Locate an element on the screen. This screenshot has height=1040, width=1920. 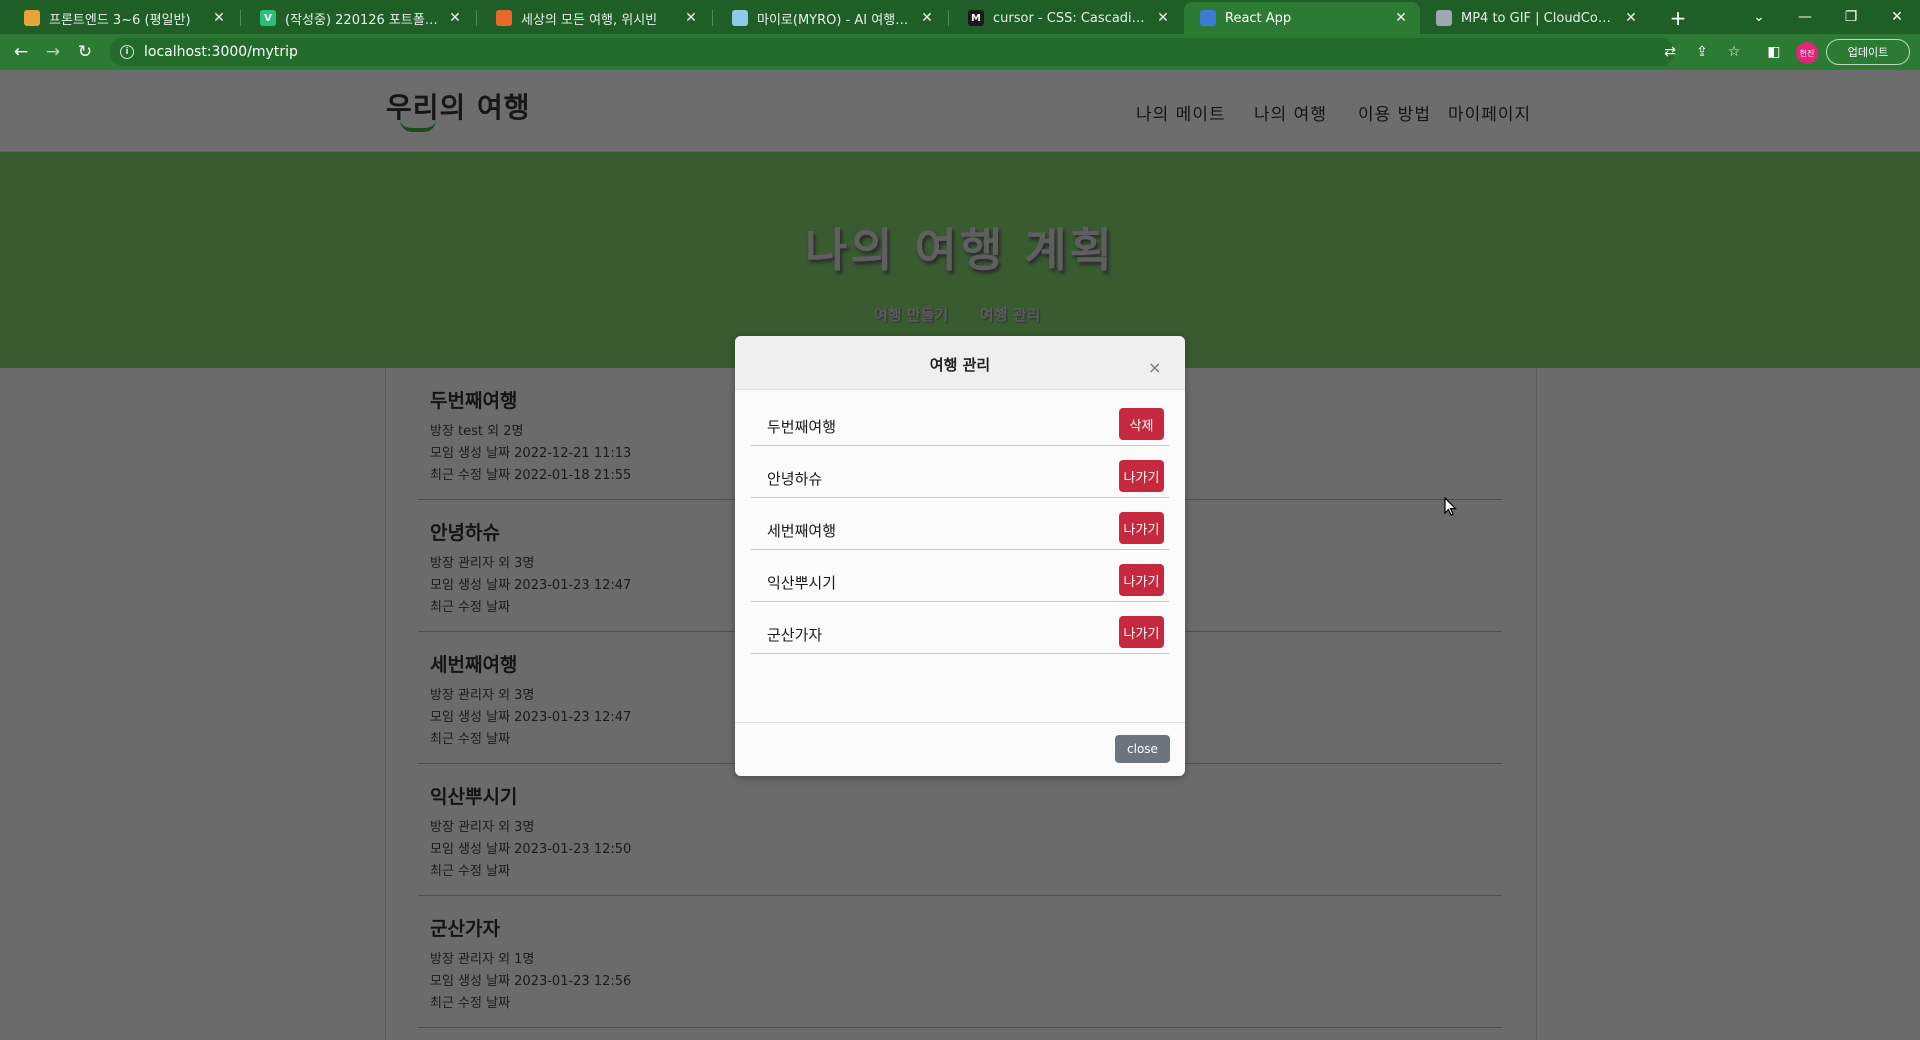
tab-favicon-icon: V is located at coordinates (268, 18).